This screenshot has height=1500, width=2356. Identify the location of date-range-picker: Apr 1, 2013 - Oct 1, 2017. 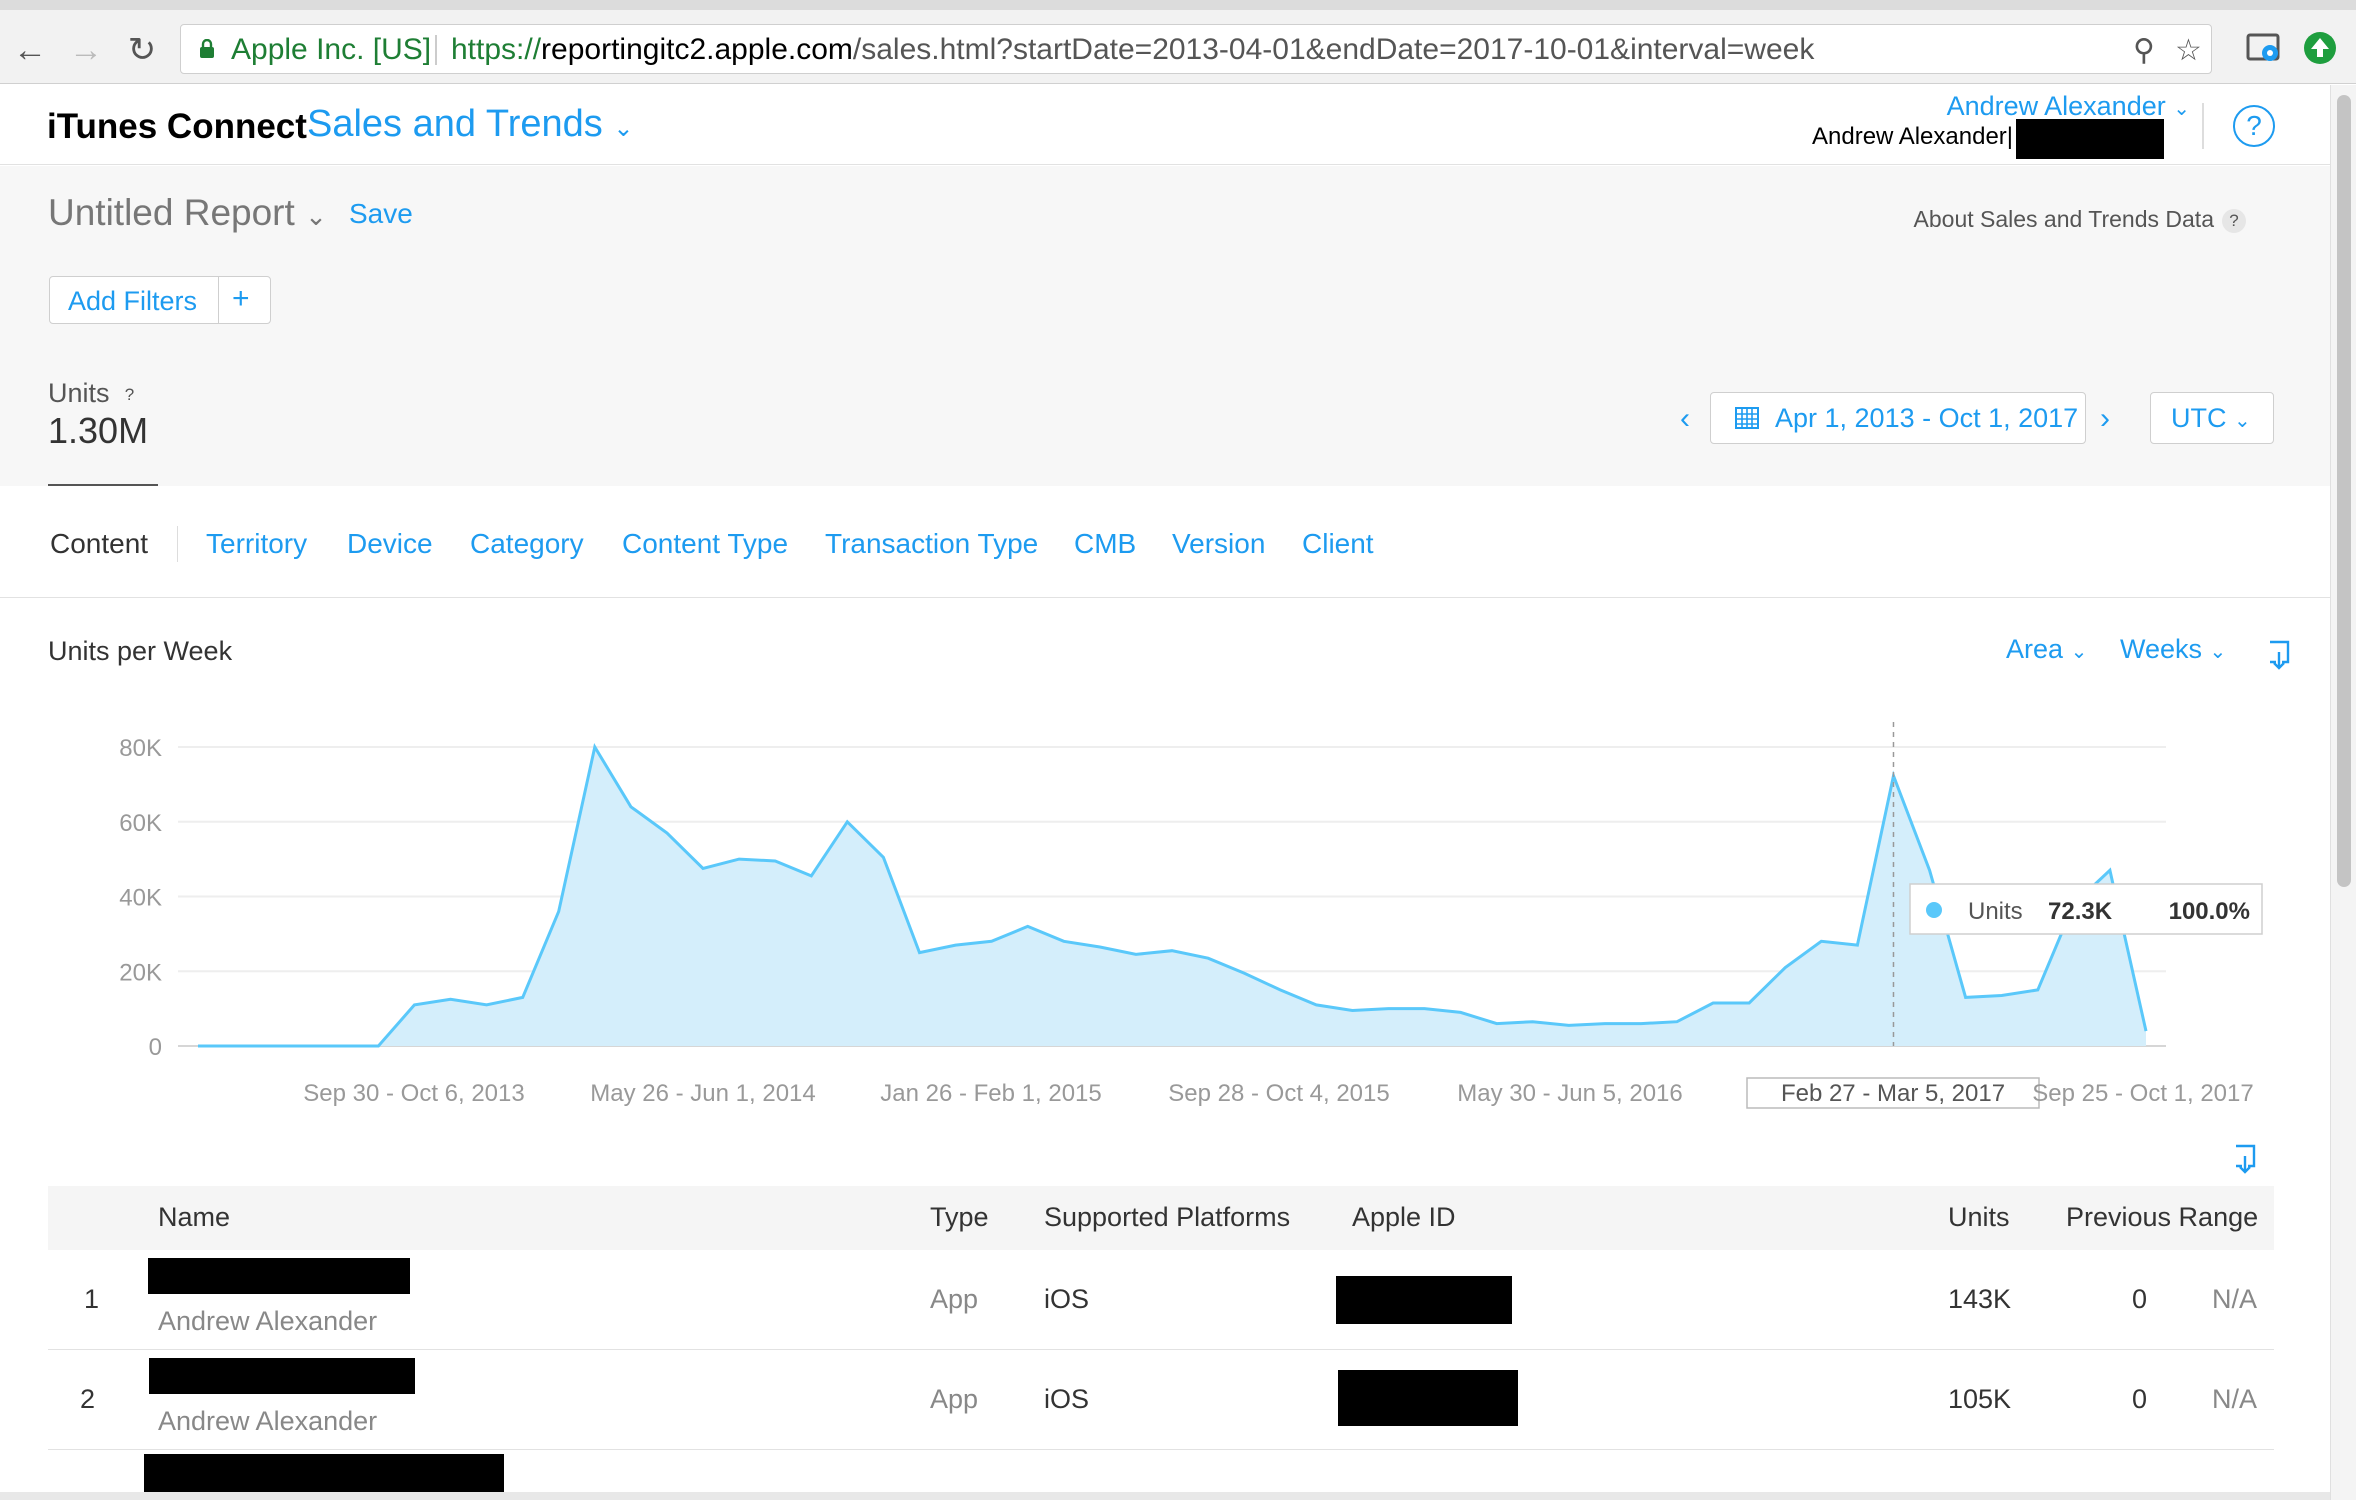
(1898, 418).